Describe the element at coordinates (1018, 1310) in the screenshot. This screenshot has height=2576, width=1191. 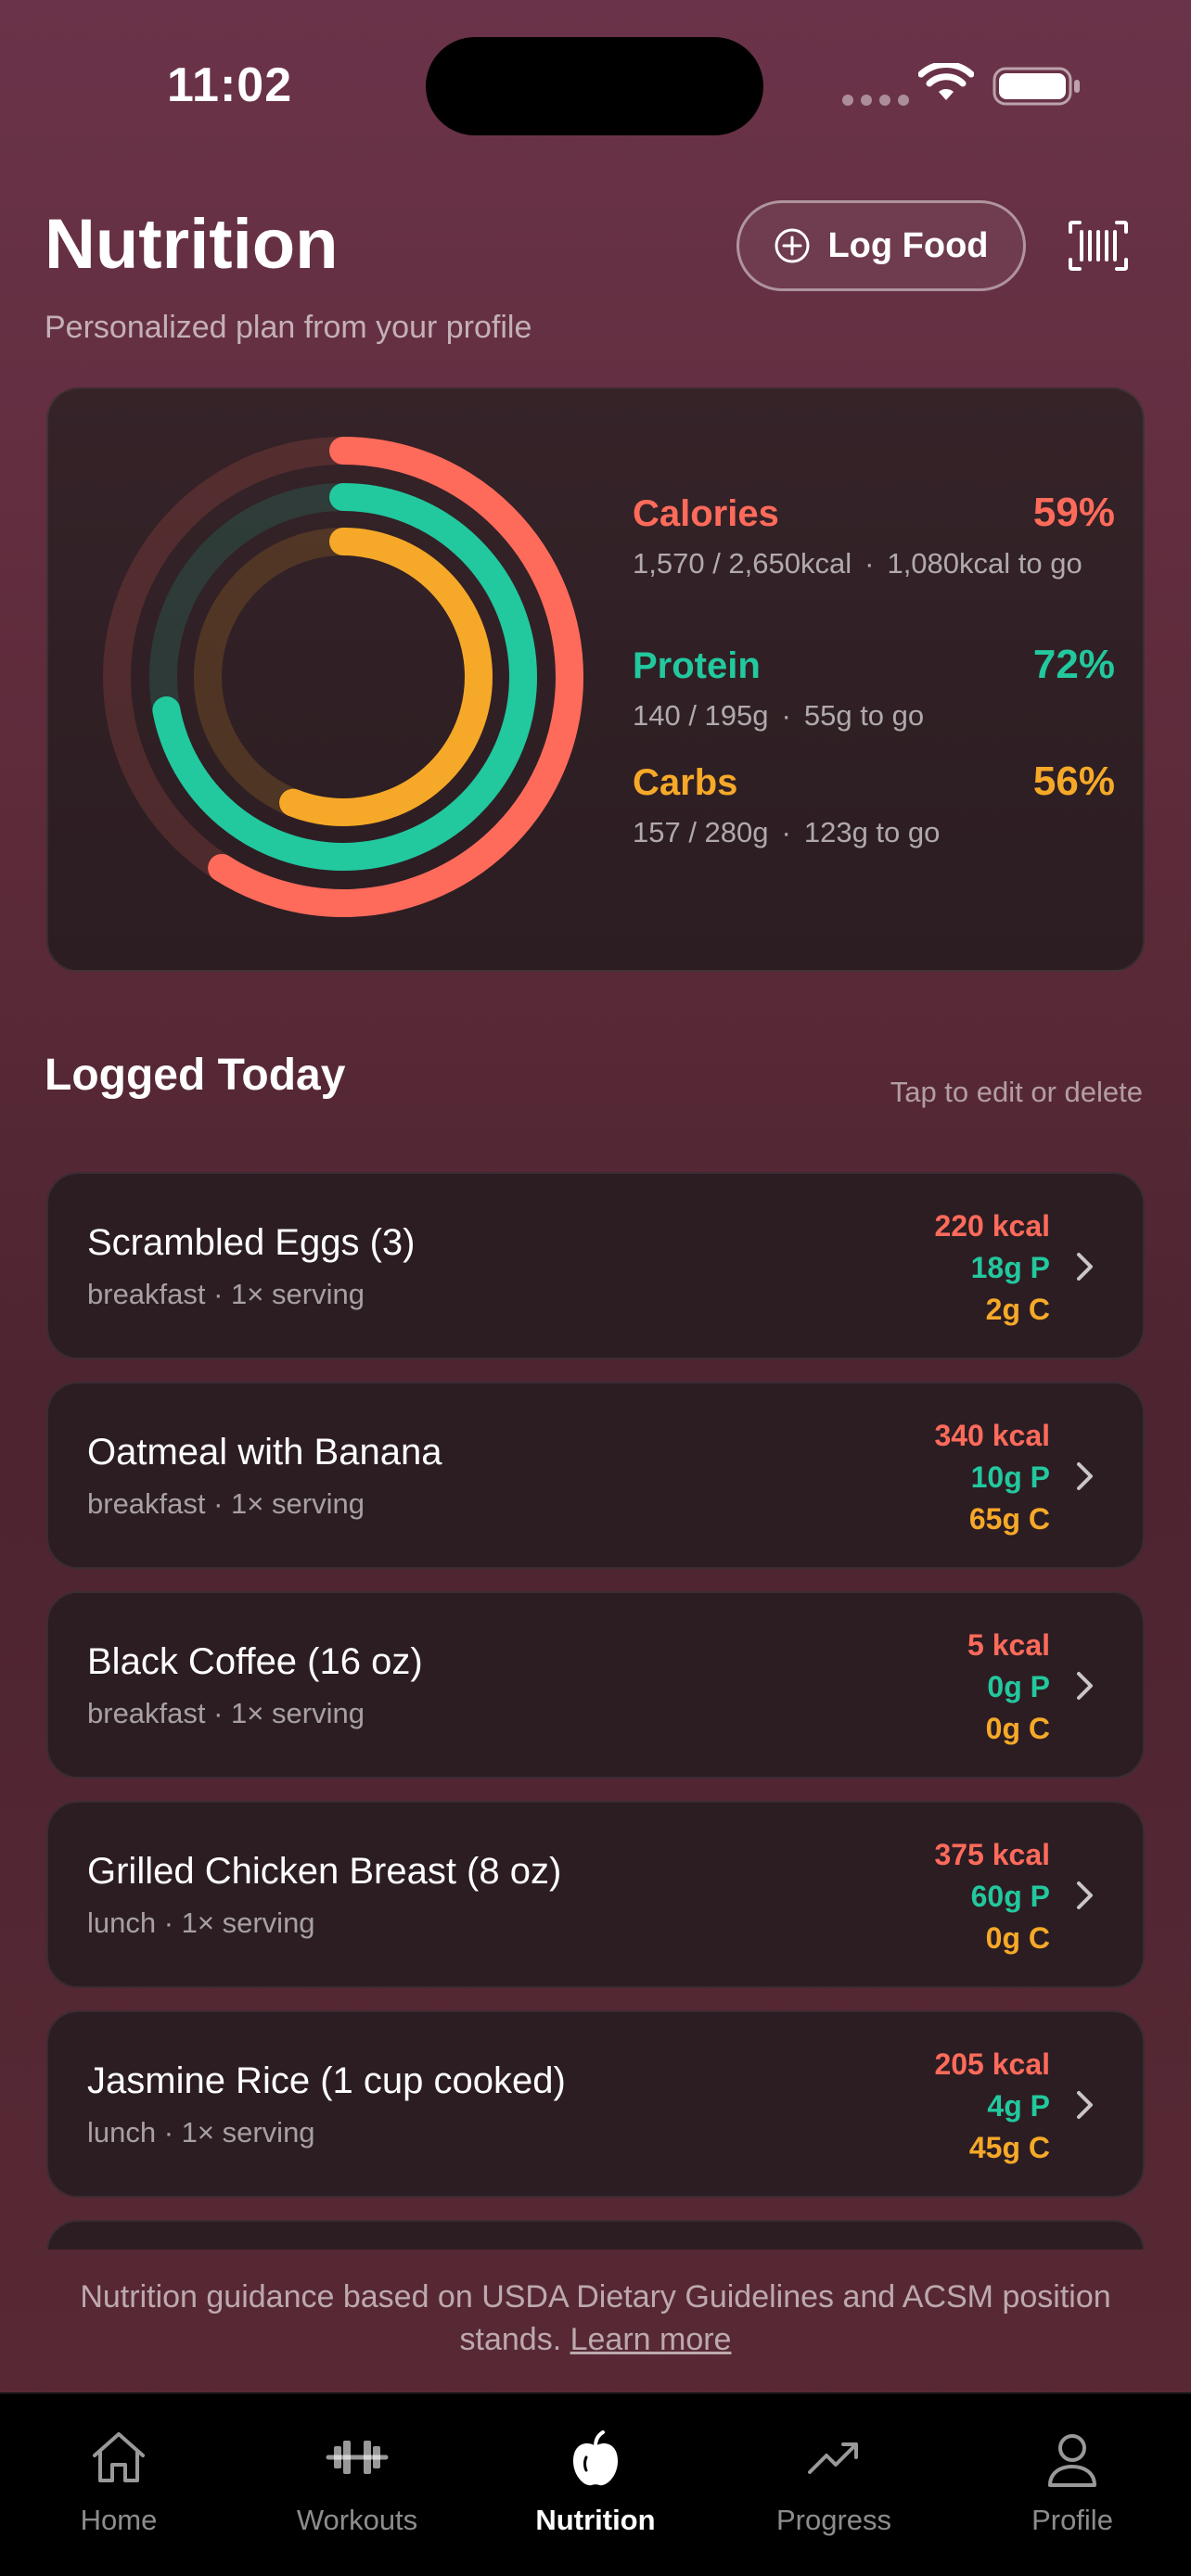
I see `food-carbs: 2g C` at that location.